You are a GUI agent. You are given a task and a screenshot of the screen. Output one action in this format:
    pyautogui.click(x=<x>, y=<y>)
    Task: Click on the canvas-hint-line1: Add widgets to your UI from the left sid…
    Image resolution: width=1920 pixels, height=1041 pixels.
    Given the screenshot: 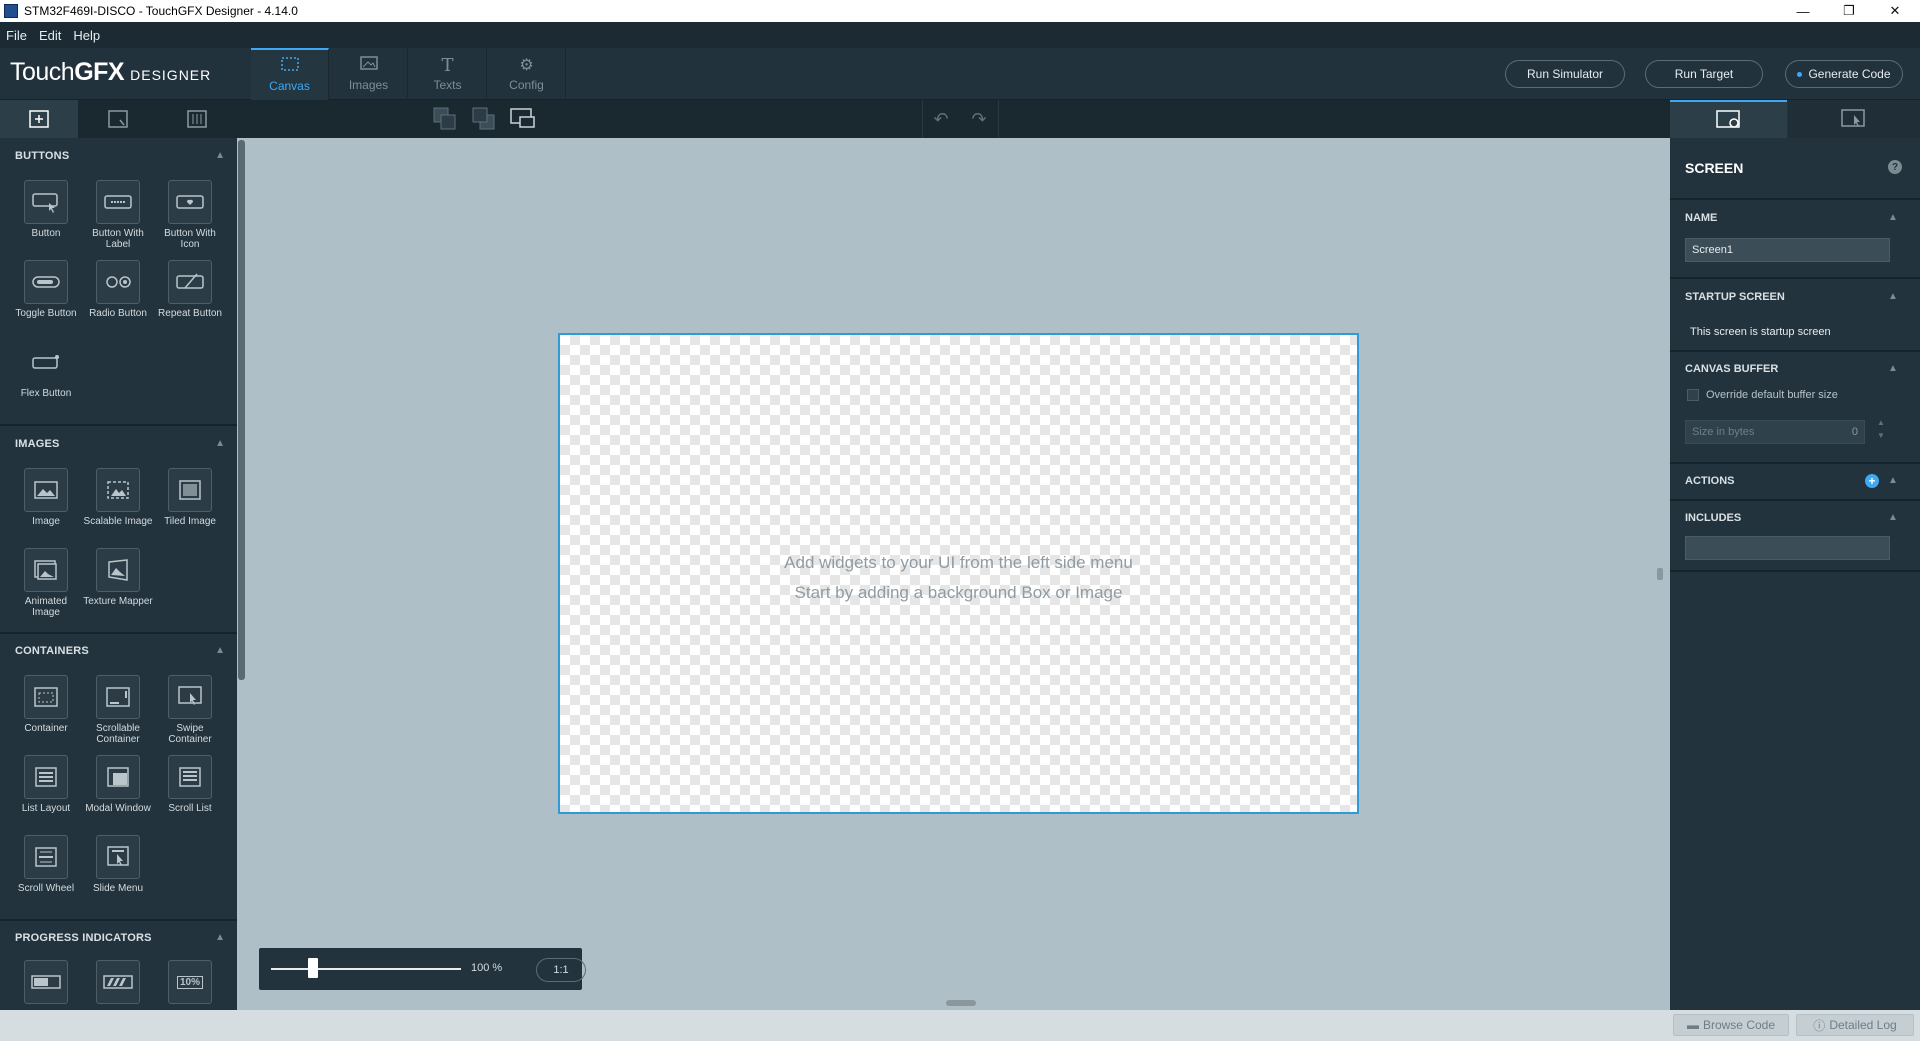 What is the action you would take?
    pyautogui.click(x=958, y=562)
    